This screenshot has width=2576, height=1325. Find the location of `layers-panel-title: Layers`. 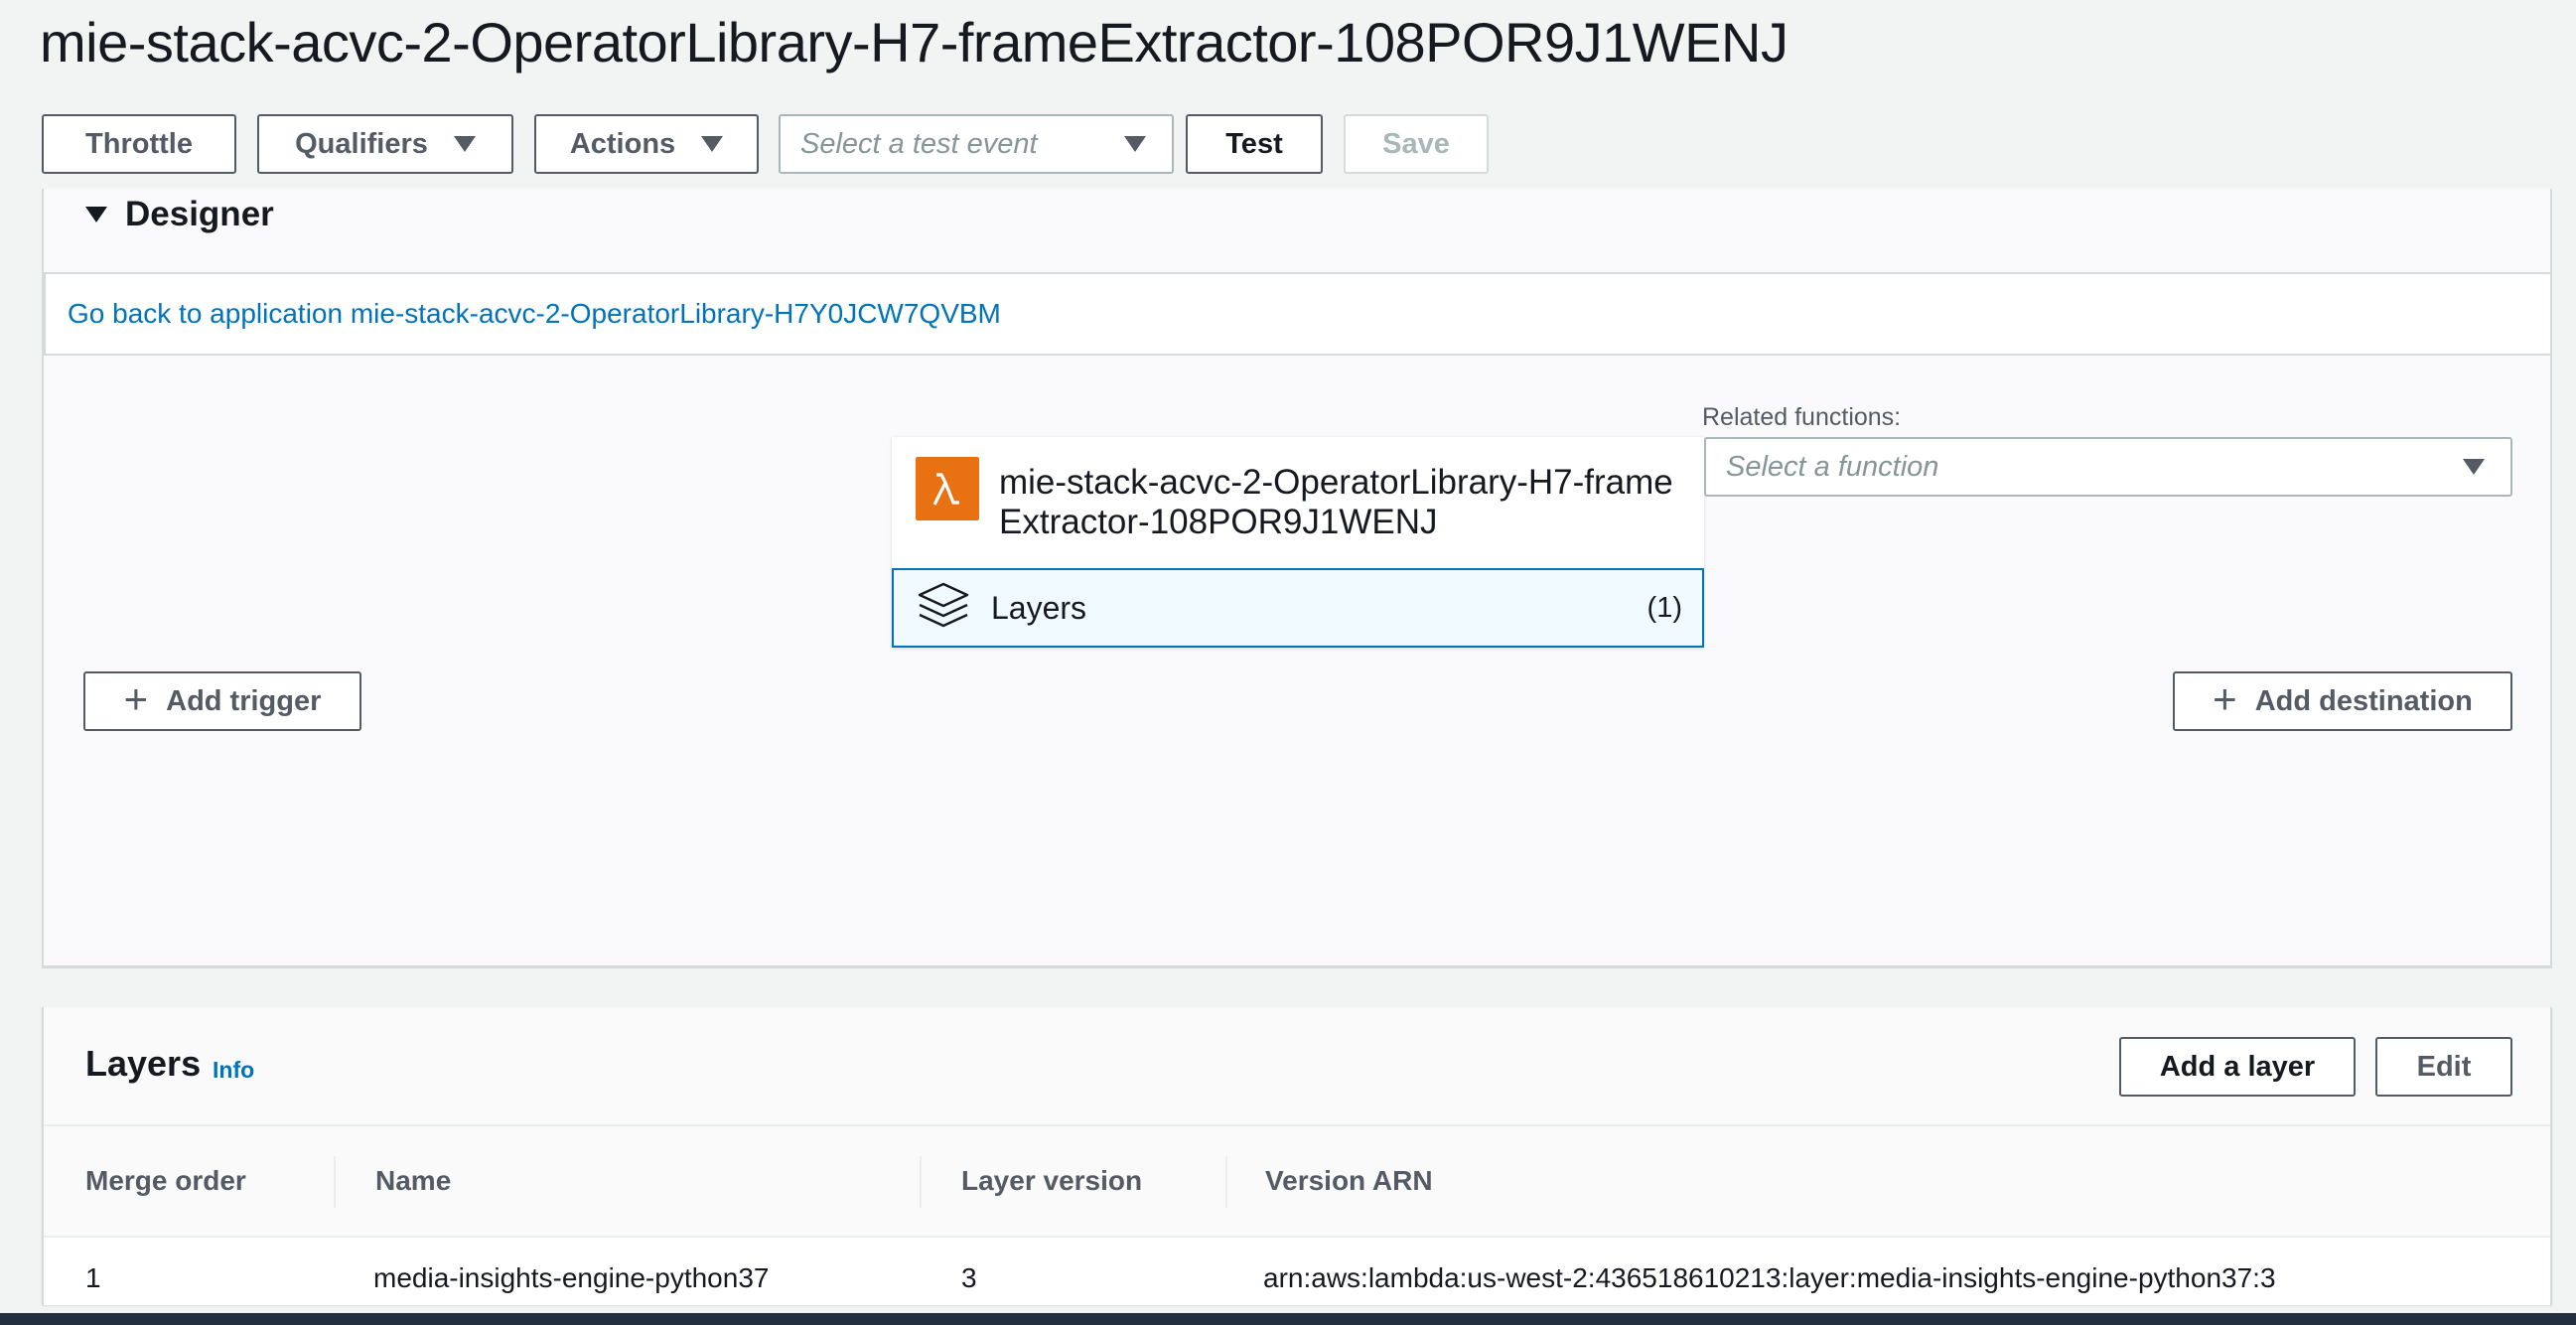

layers-panel-title: Layers is located at coordinates (144, 1063).